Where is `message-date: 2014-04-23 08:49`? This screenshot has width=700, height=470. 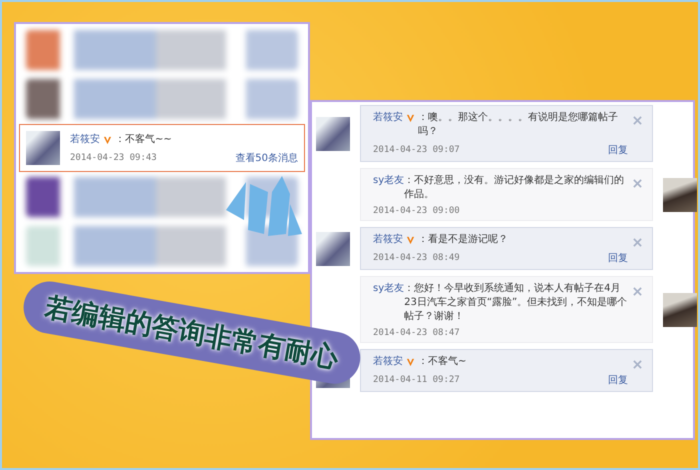 message-date: 2014-04-23 08:49 is located at coordinates (416, 258).